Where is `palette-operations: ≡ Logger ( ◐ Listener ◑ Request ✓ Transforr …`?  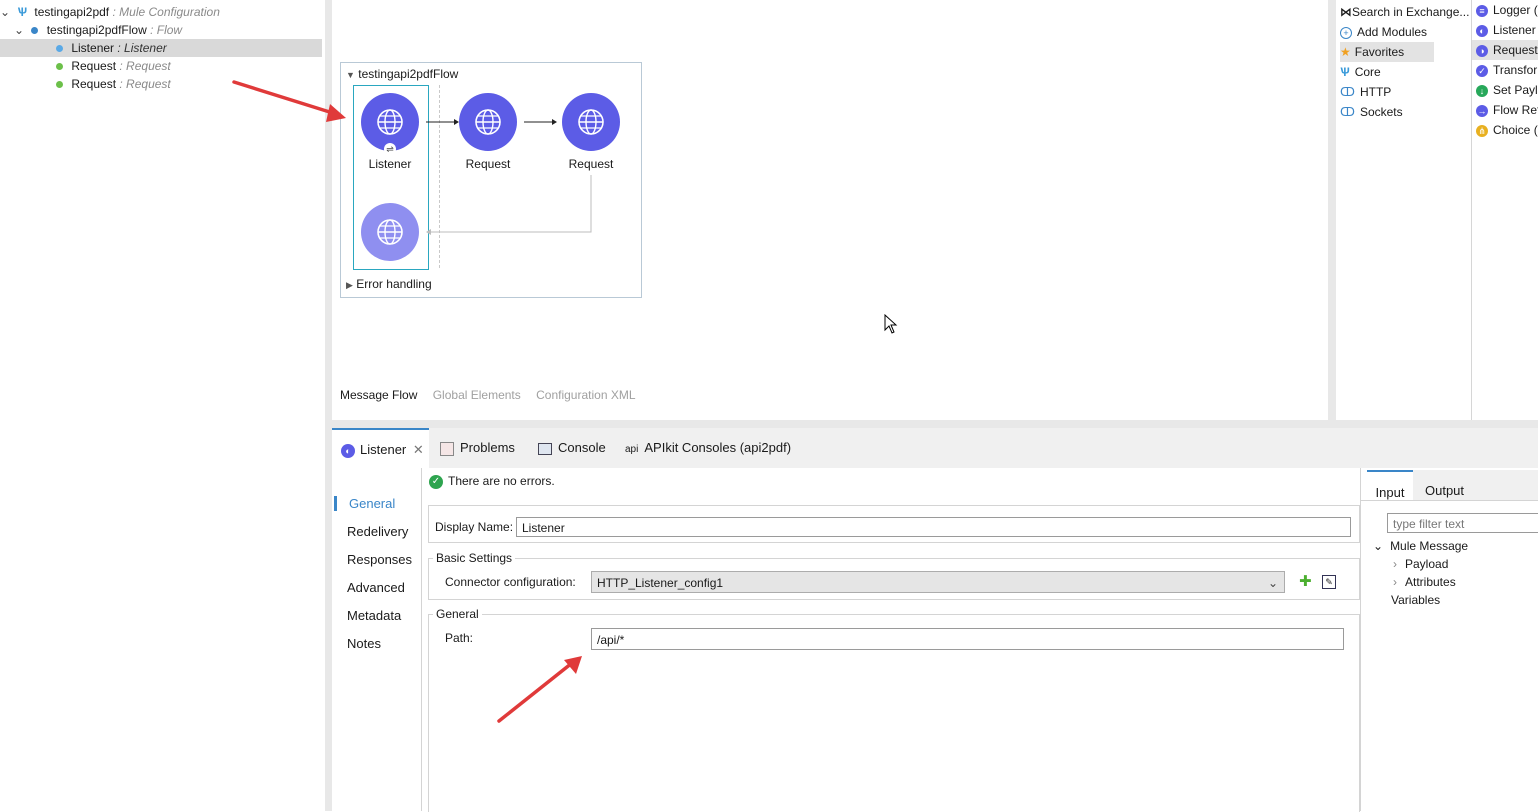
palette-operations: ≡ Logger ( ◐ Listener ◑ Request ✓ Transforr … is located at coordinates (1504, 210).